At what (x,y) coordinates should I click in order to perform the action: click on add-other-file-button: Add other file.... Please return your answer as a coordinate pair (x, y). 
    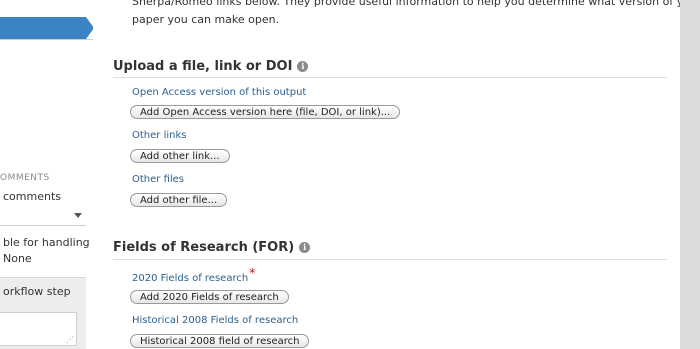
    Looking at the image, I should click on (179, 200).